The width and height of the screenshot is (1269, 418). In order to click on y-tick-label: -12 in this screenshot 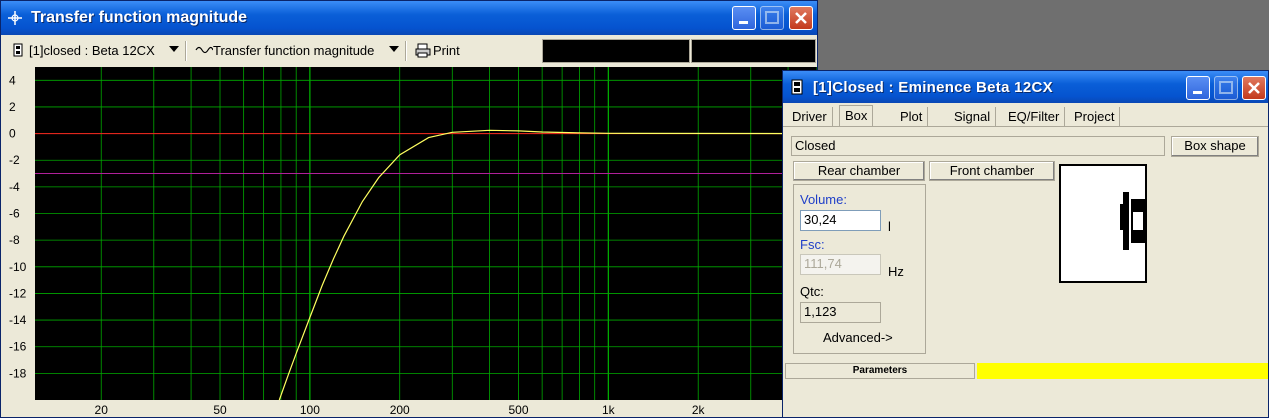, I will do `click(18, 293)`.